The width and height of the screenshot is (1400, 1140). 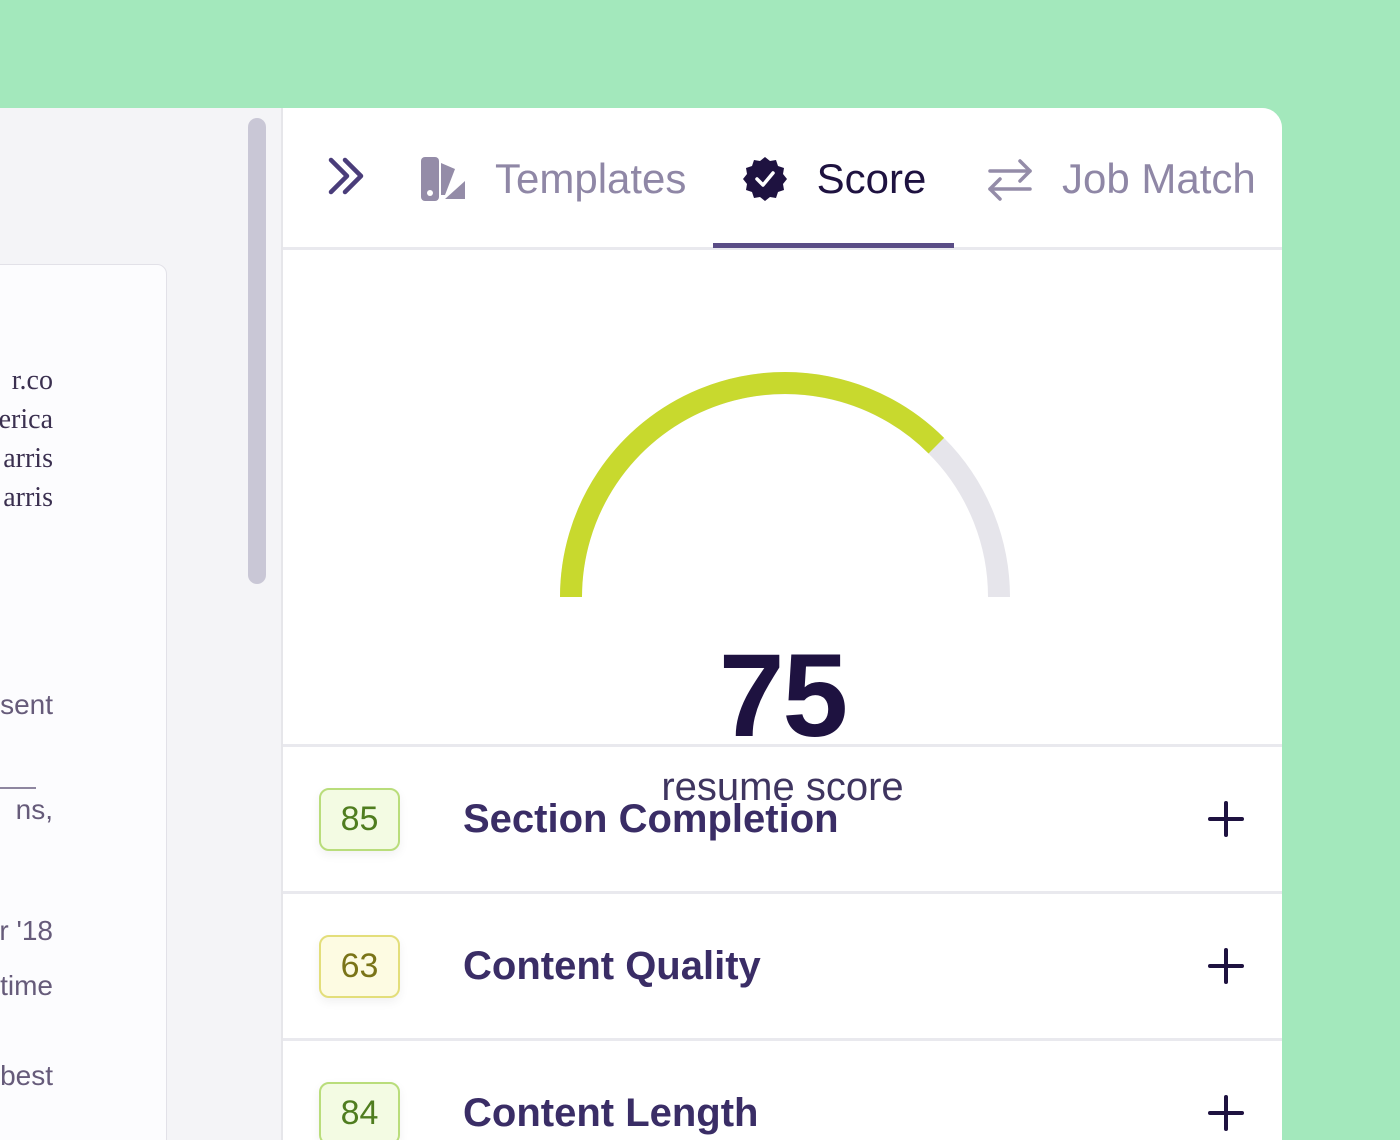 I want to click on editor-scrollbar, so click(x=257, y=351).